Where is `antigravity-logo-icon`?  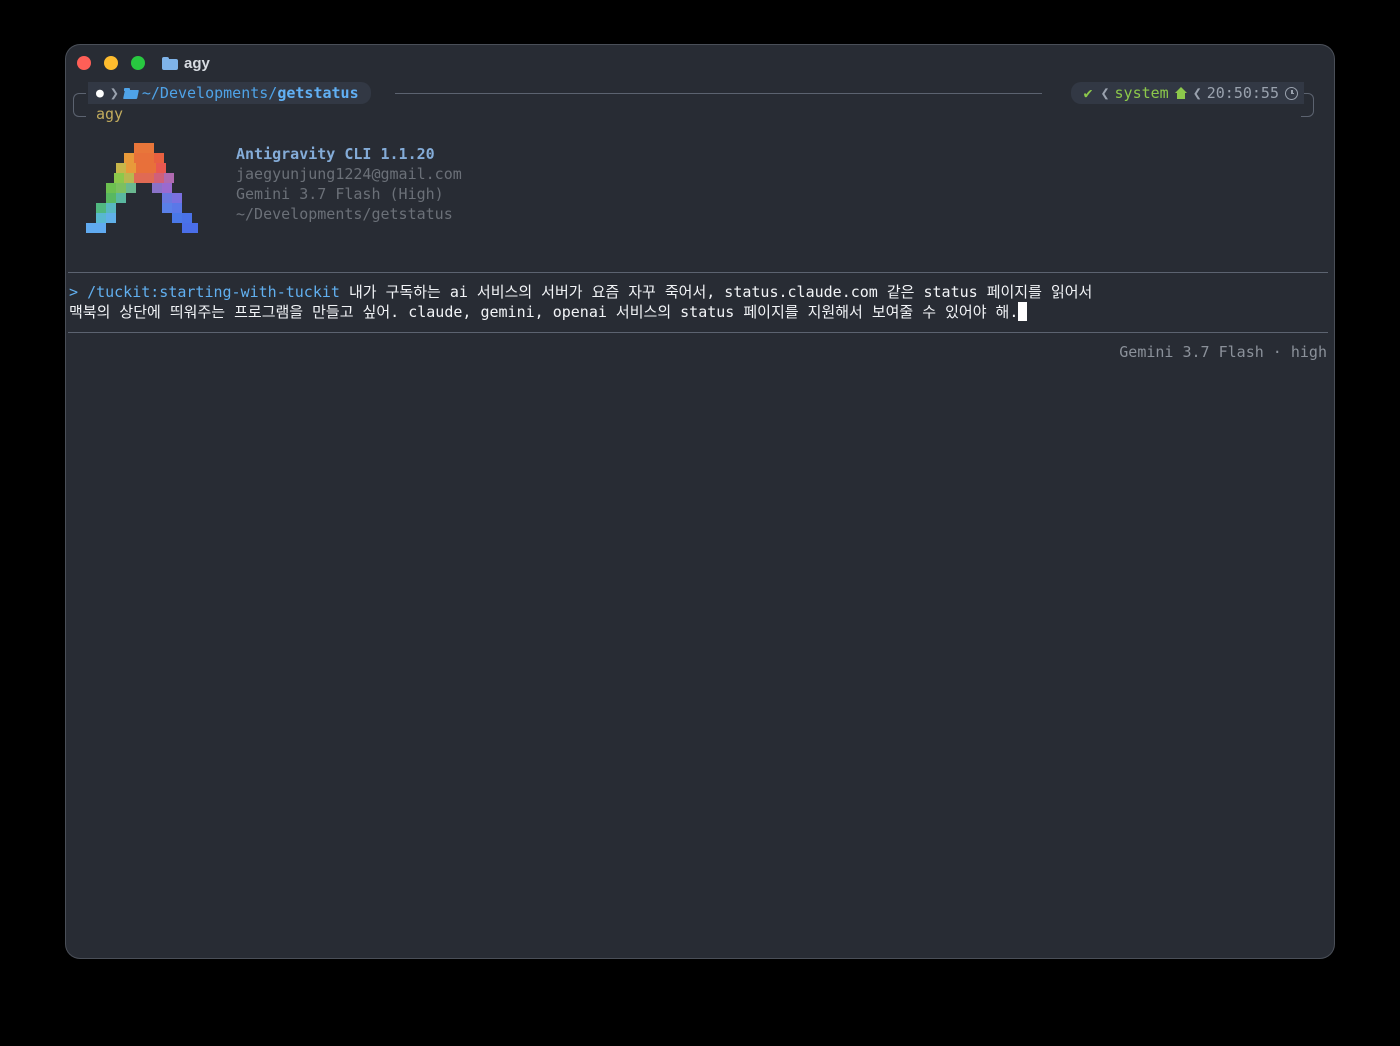 antigravity-logo-icon is located at coordinates (142, 188).